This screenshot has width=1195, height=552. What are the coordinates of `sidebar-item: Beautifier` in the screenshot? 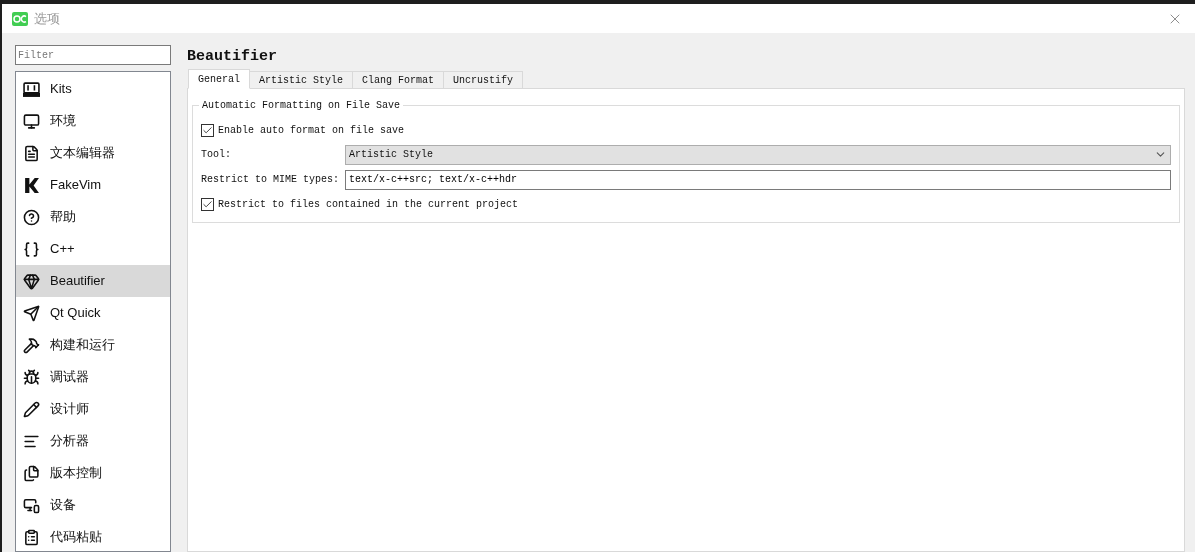 It's located at (93, 281).